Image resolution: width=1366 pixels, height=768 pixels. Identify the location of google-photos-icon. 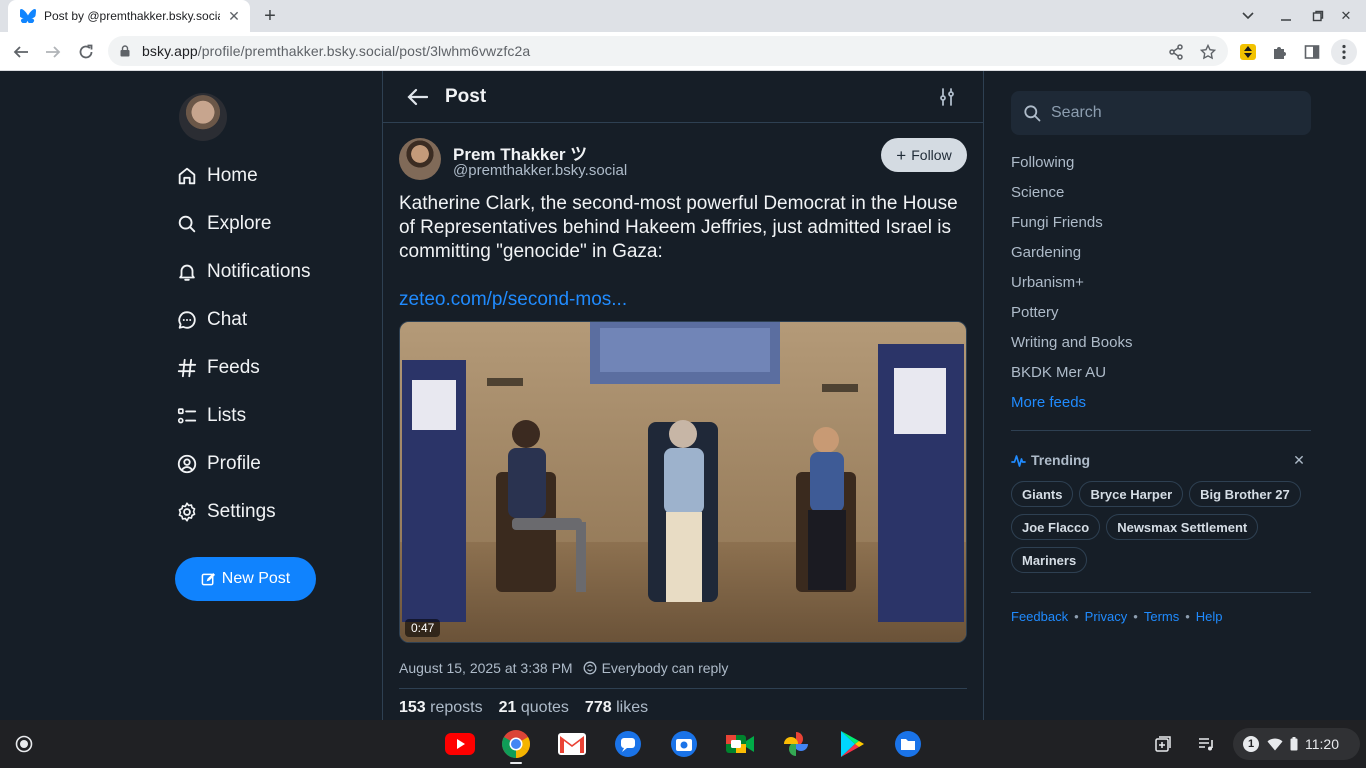
(796, 744).